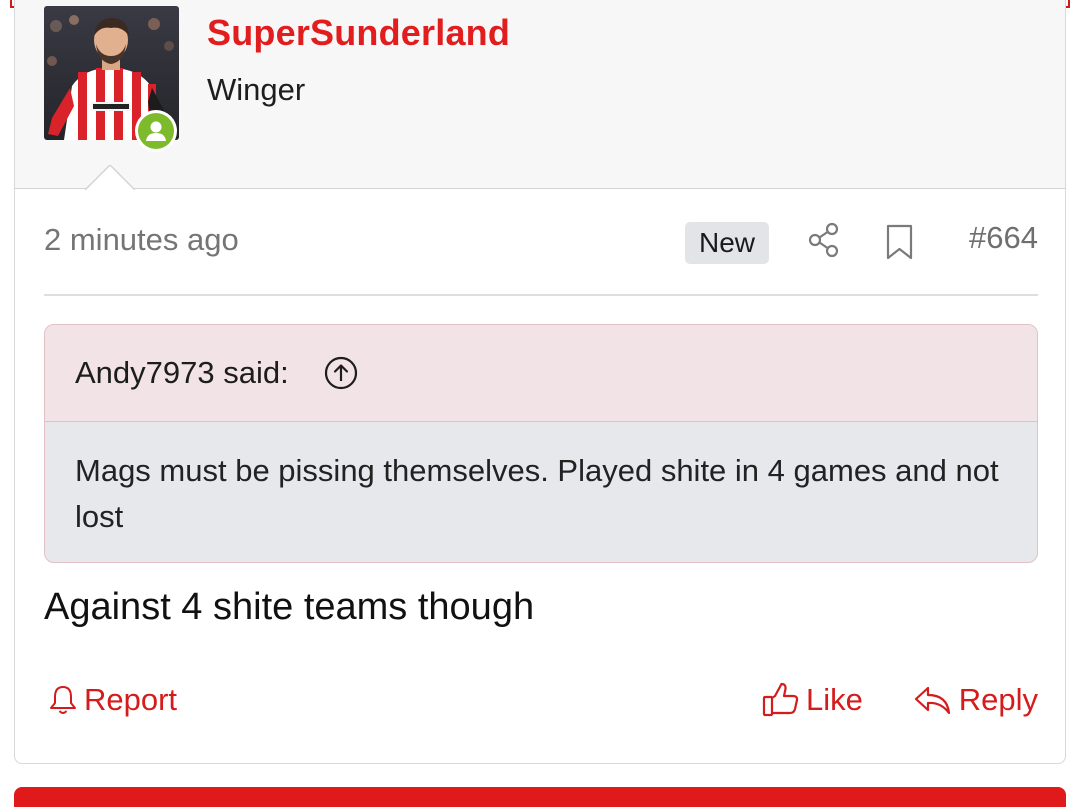 This screenshot has width=1080, height=807. Describe the element at coordinates (341, 373) in the screenshot. I see `arrow-up-circle-icon` at that location.